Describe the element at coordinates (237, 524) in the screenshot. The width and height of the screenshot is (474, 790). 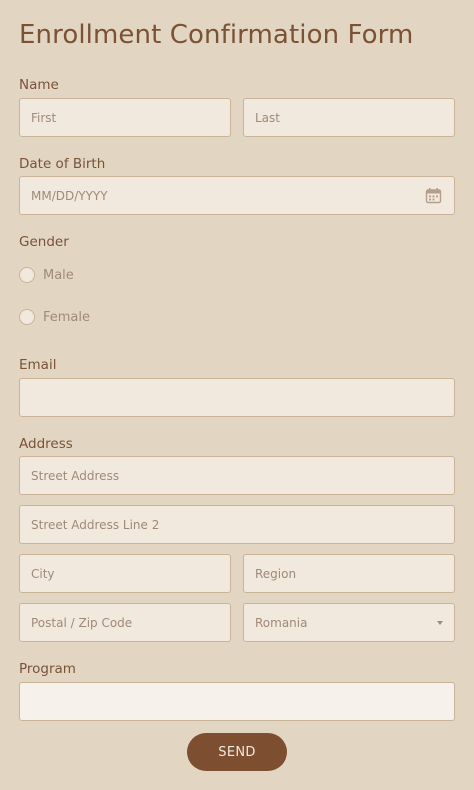
I see `street-address-line2-input: Street Address Line 2` at that location.